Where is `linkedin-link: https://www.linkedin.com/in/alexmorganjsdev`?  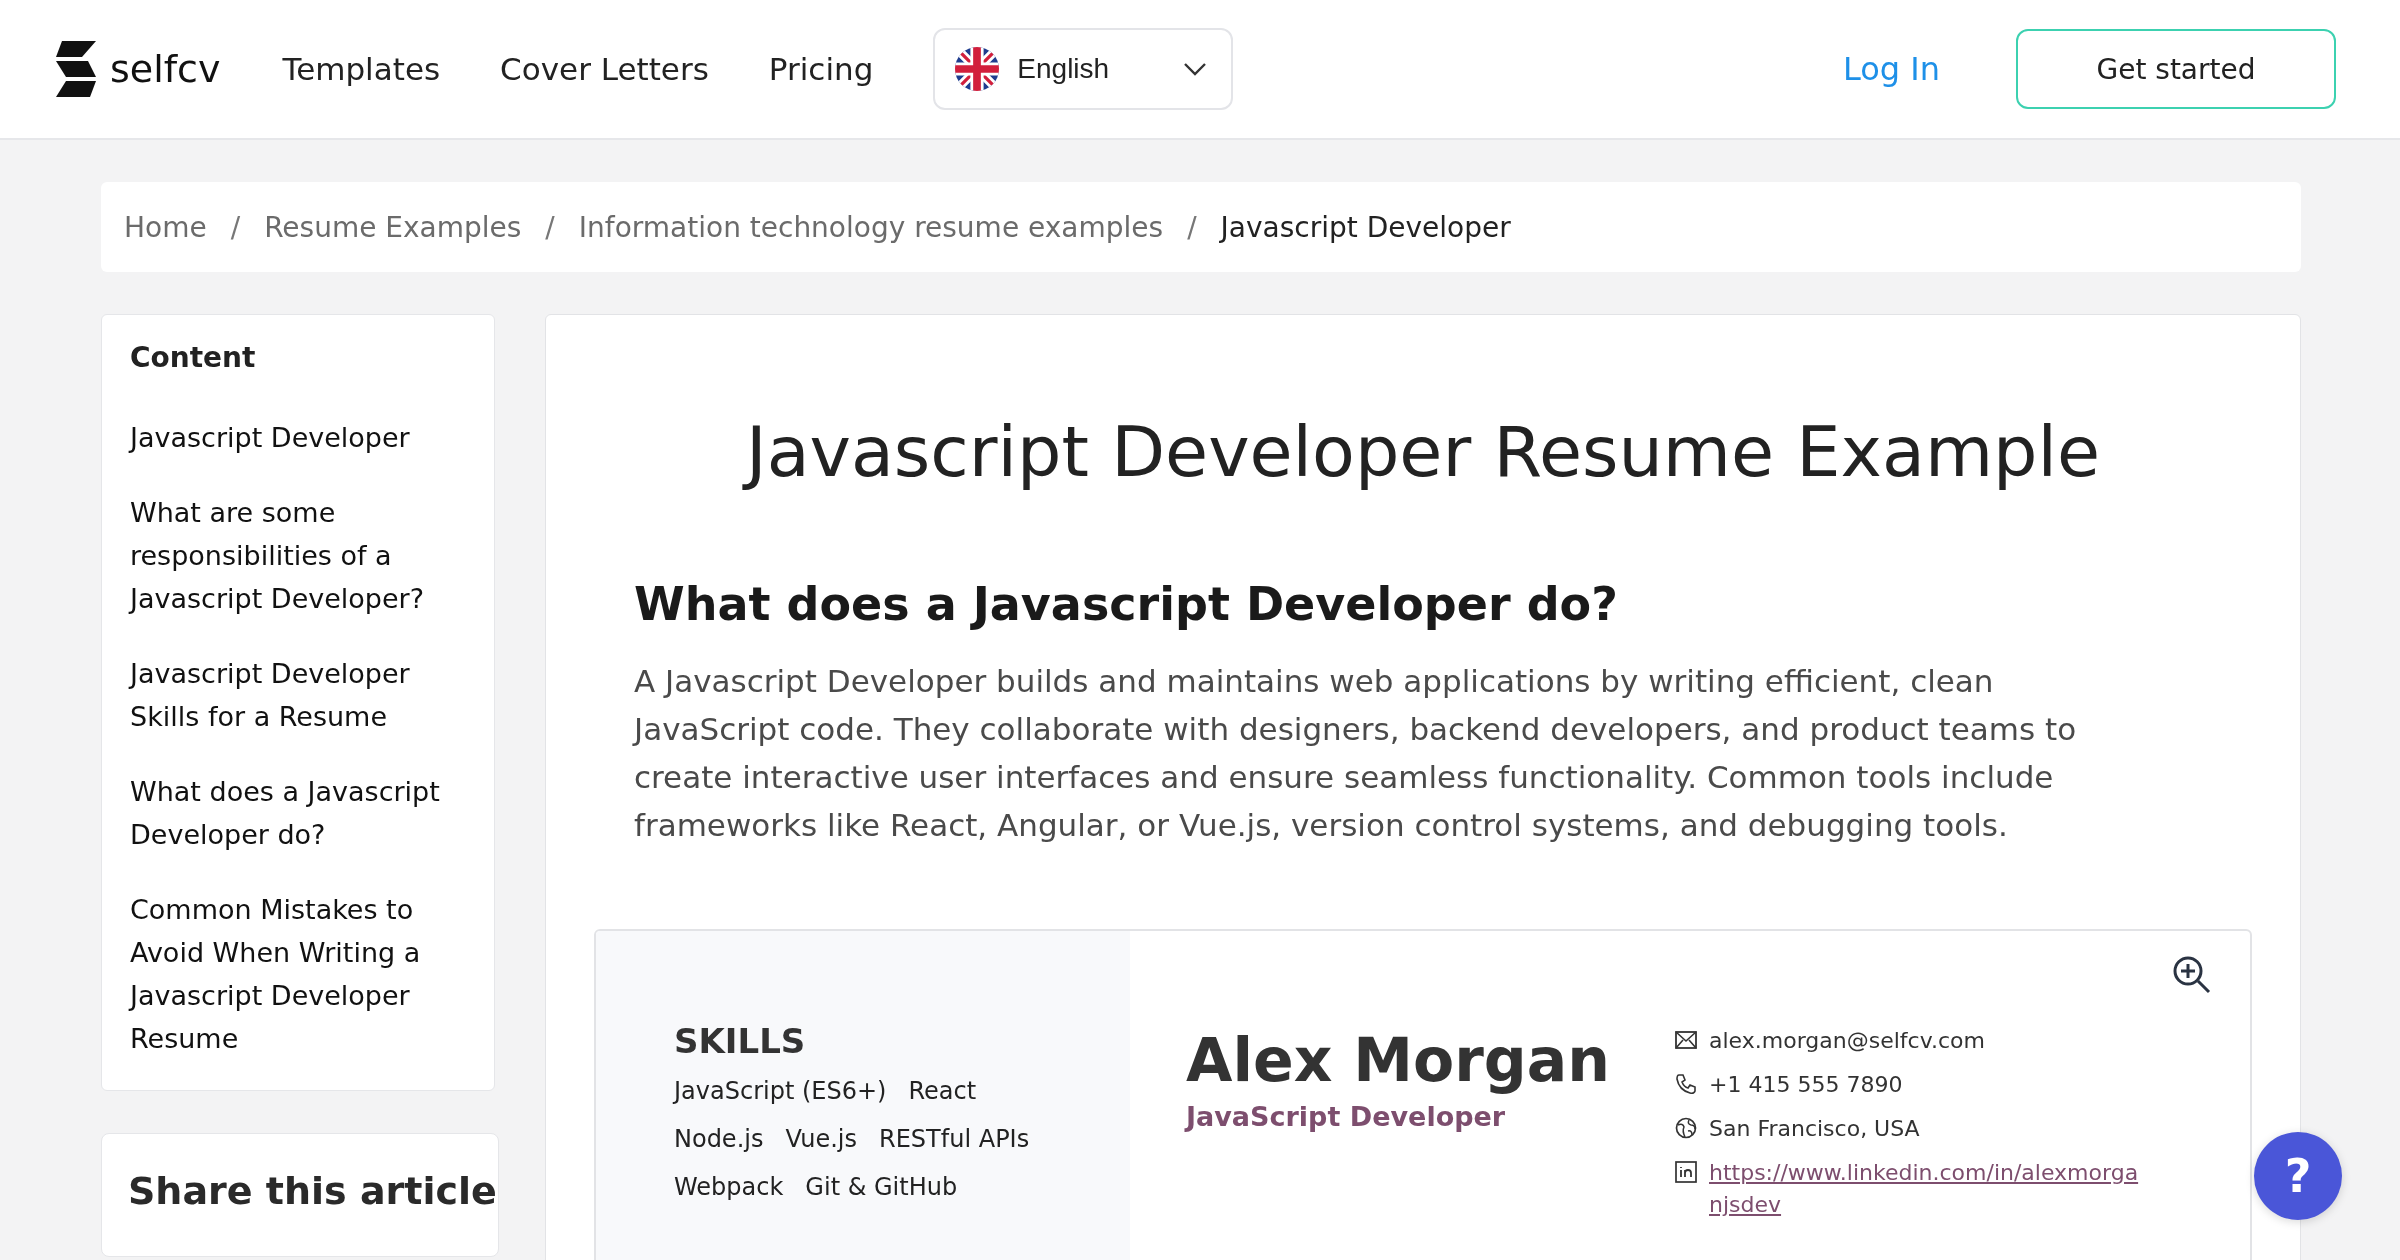
linkedin-link: https://www.linkedin.com/in/alexmorganjsdev is located at coordinates (1927, 1189).